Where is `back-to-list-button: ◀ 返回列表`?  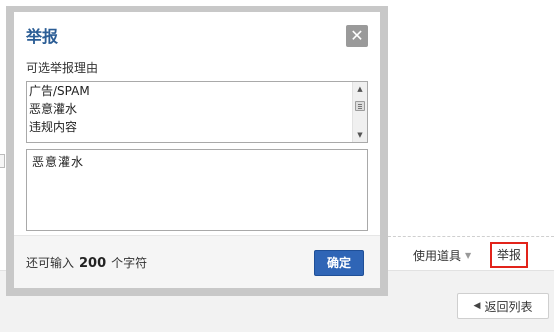 back-to-list-button: ◀ 返回列表 is located at coordinates (503, 306).